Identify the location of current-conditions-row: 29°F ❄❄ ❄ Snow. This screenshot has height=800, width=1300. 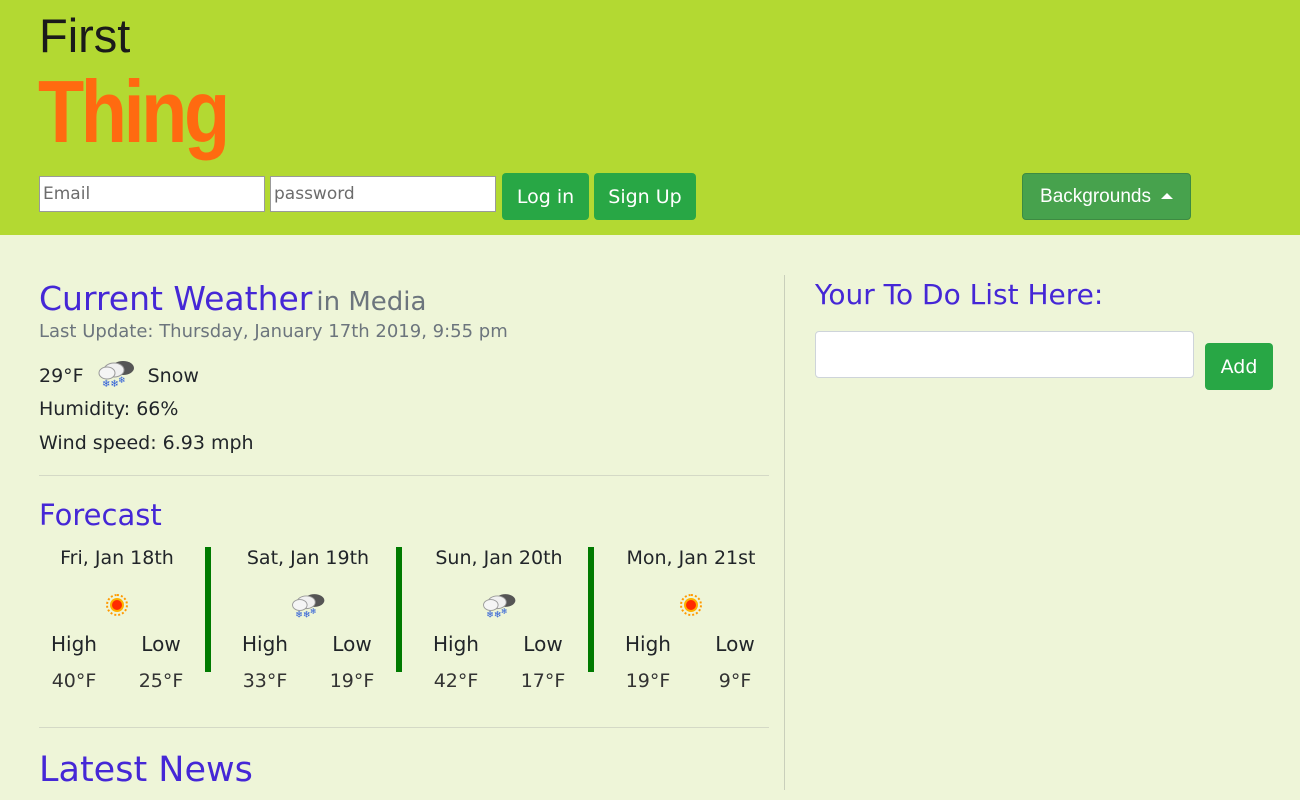
(119, 375).